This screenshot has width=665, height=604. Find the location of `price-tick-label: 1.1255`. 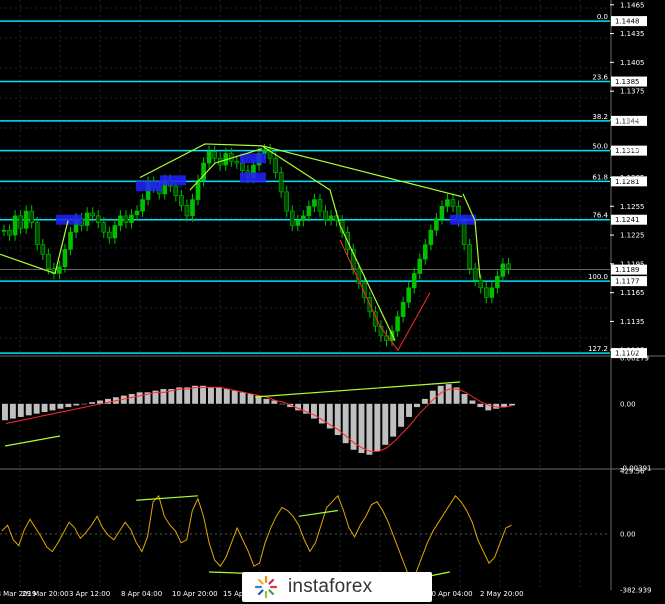

price-tick-label: 1.1255 is located at coordinates (632, 207).